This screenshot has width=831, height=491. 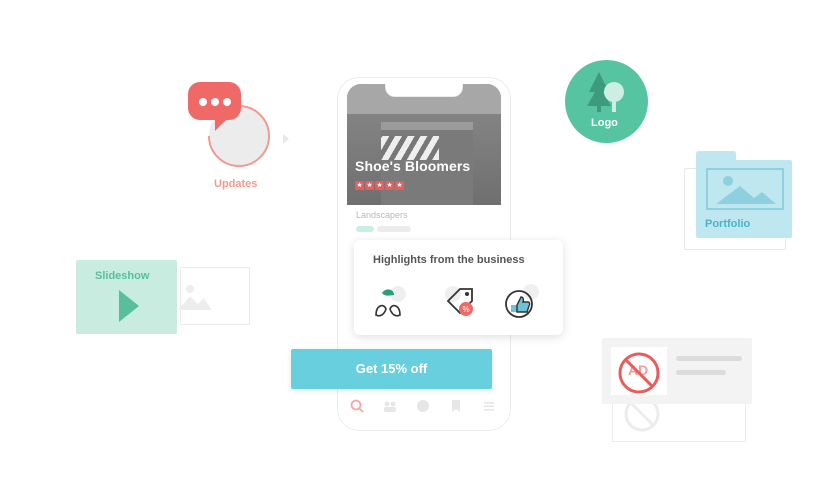 I want to click on search-icon, so click(x=357, y=406).